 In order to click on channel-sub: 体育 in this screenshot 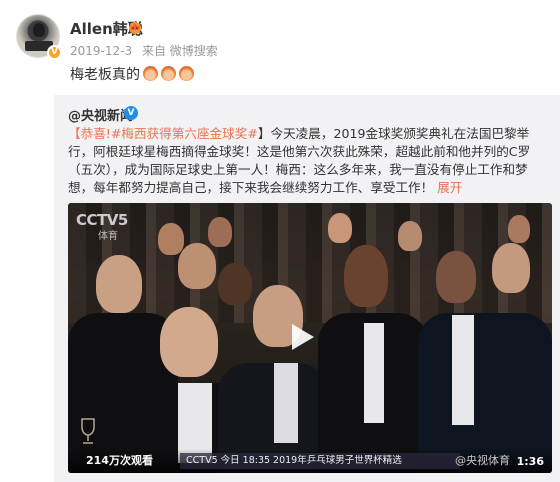, I will do `click(108, 236)`.